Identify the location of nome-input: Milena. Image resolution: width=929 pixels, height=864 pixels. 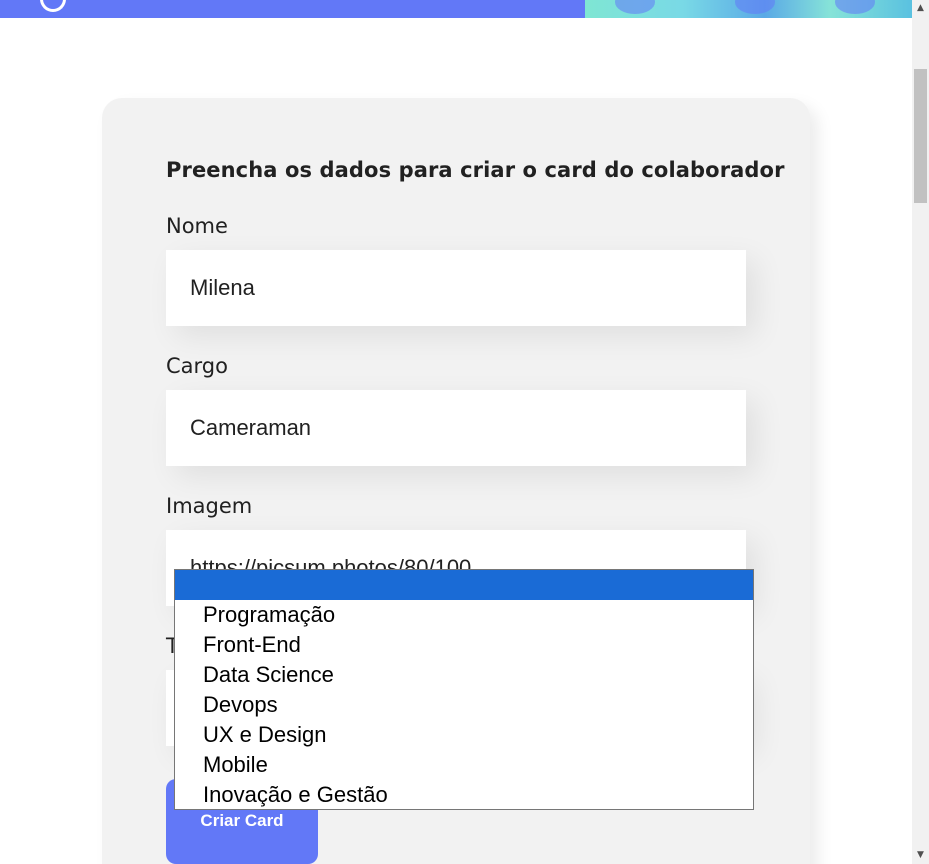
(456, 288).